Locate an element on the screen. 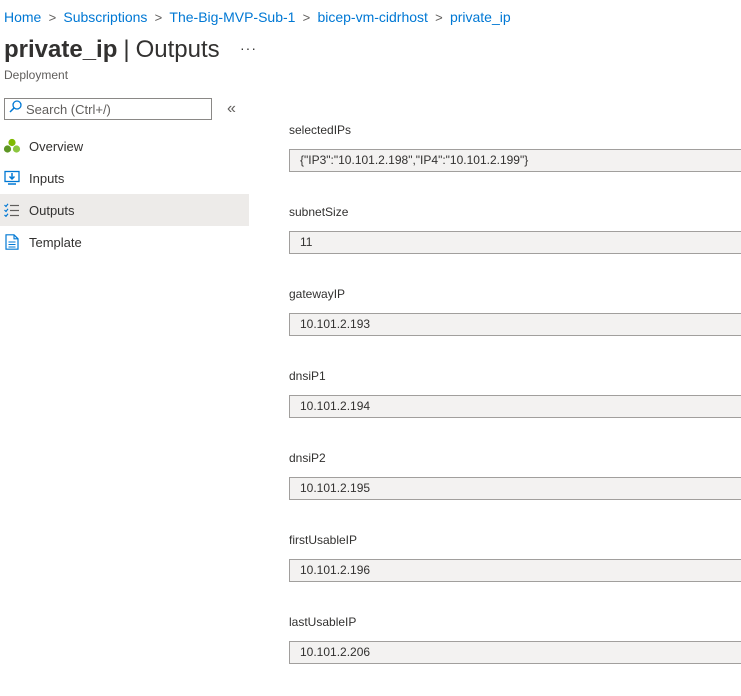 This screenshot has width=741, height=696. breadcrumb-subscriptions: Subscriptions is located at coordinates (105, 17).